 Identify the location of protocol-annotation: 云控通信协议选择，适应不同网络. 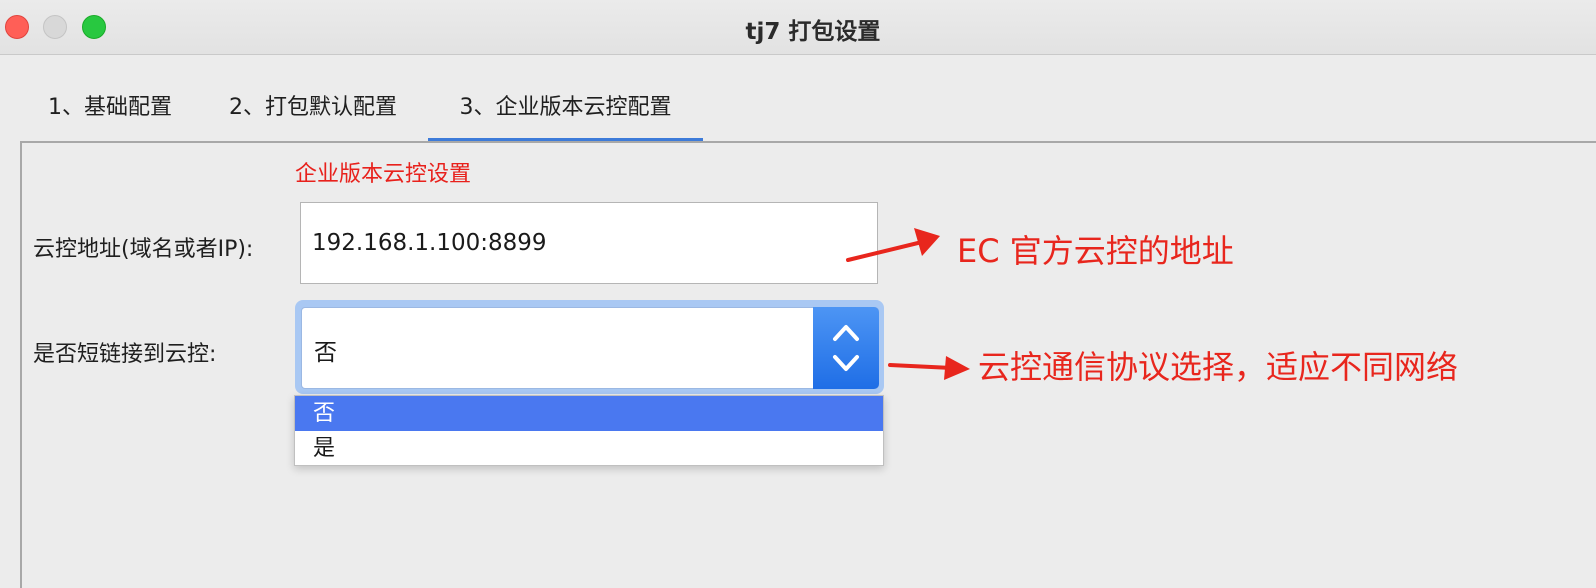
(1218, 367).